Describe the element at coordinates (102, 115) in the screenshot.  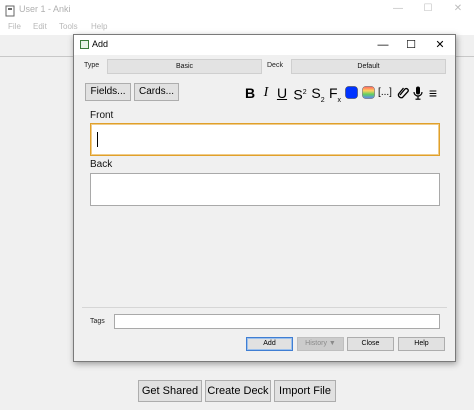
I see `front-field-label: Front` at that location.